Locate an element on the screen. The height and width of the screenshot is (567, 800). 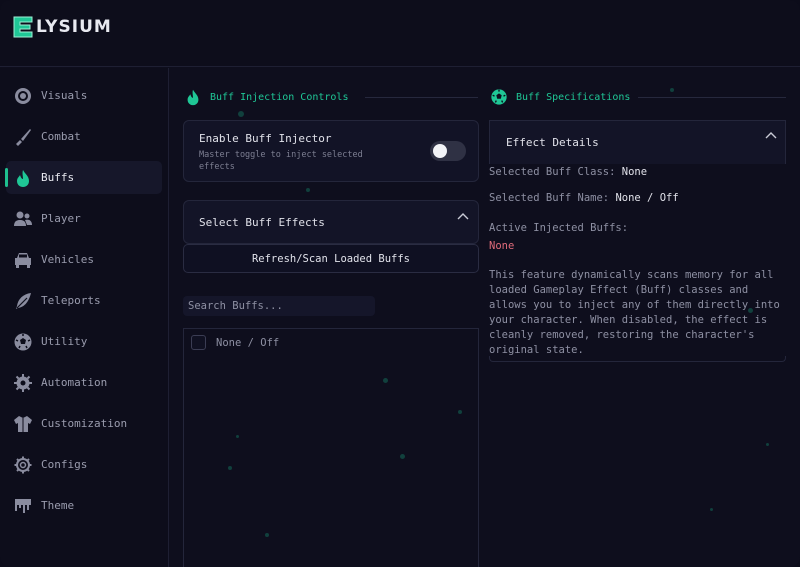
players-icon is located at coordinates (23, 219).